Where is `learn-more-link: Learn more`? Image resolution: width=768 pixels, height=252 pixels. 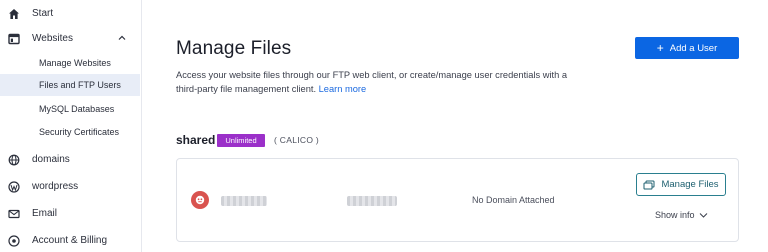 learn-more-link: Learn more is located at coordinates (343, 89).